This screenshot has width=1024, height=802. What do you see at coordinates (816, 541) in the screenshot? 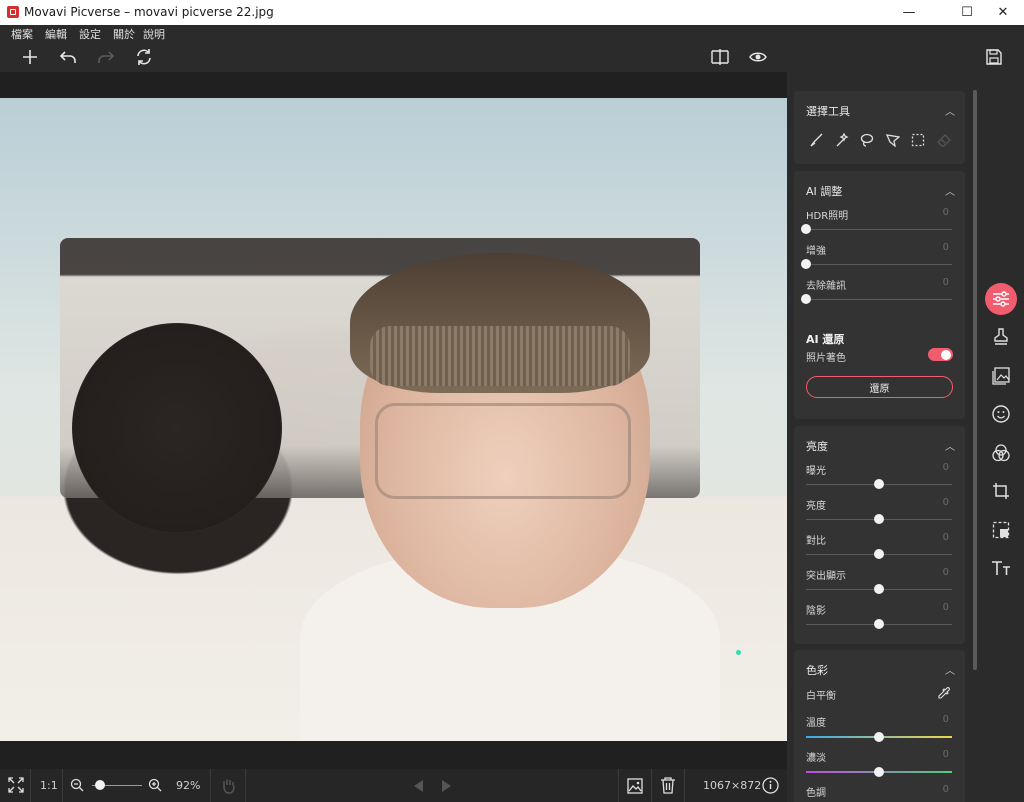
I see `contrast-label: 對比` at bounding box center [816, 541].